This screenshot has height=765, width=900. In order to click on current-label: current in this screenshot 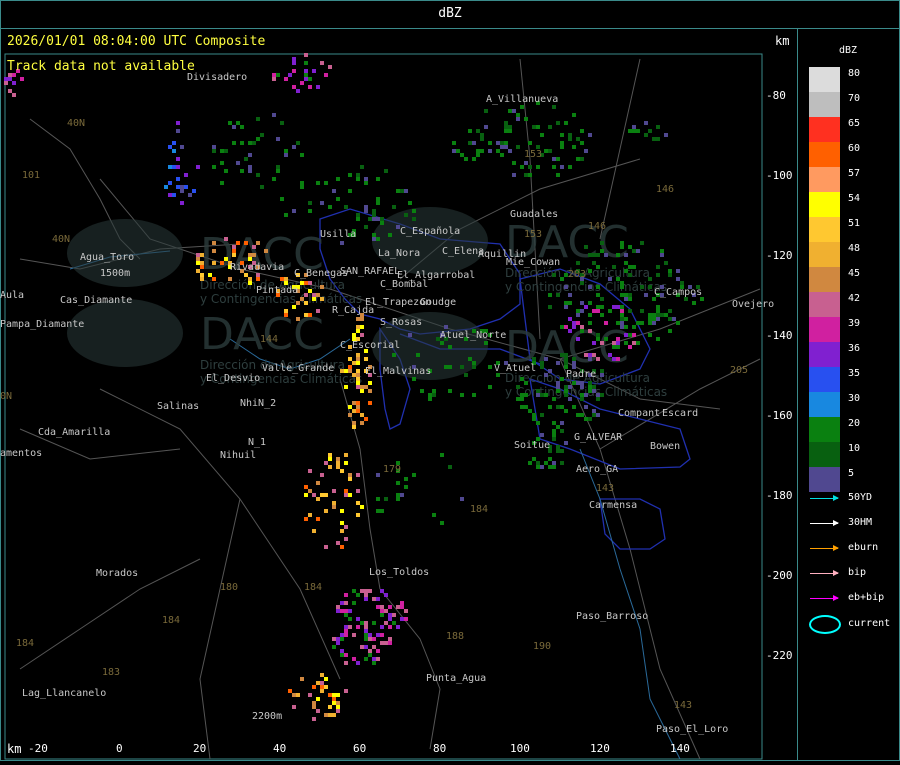, I will do `click(869, 623)`.